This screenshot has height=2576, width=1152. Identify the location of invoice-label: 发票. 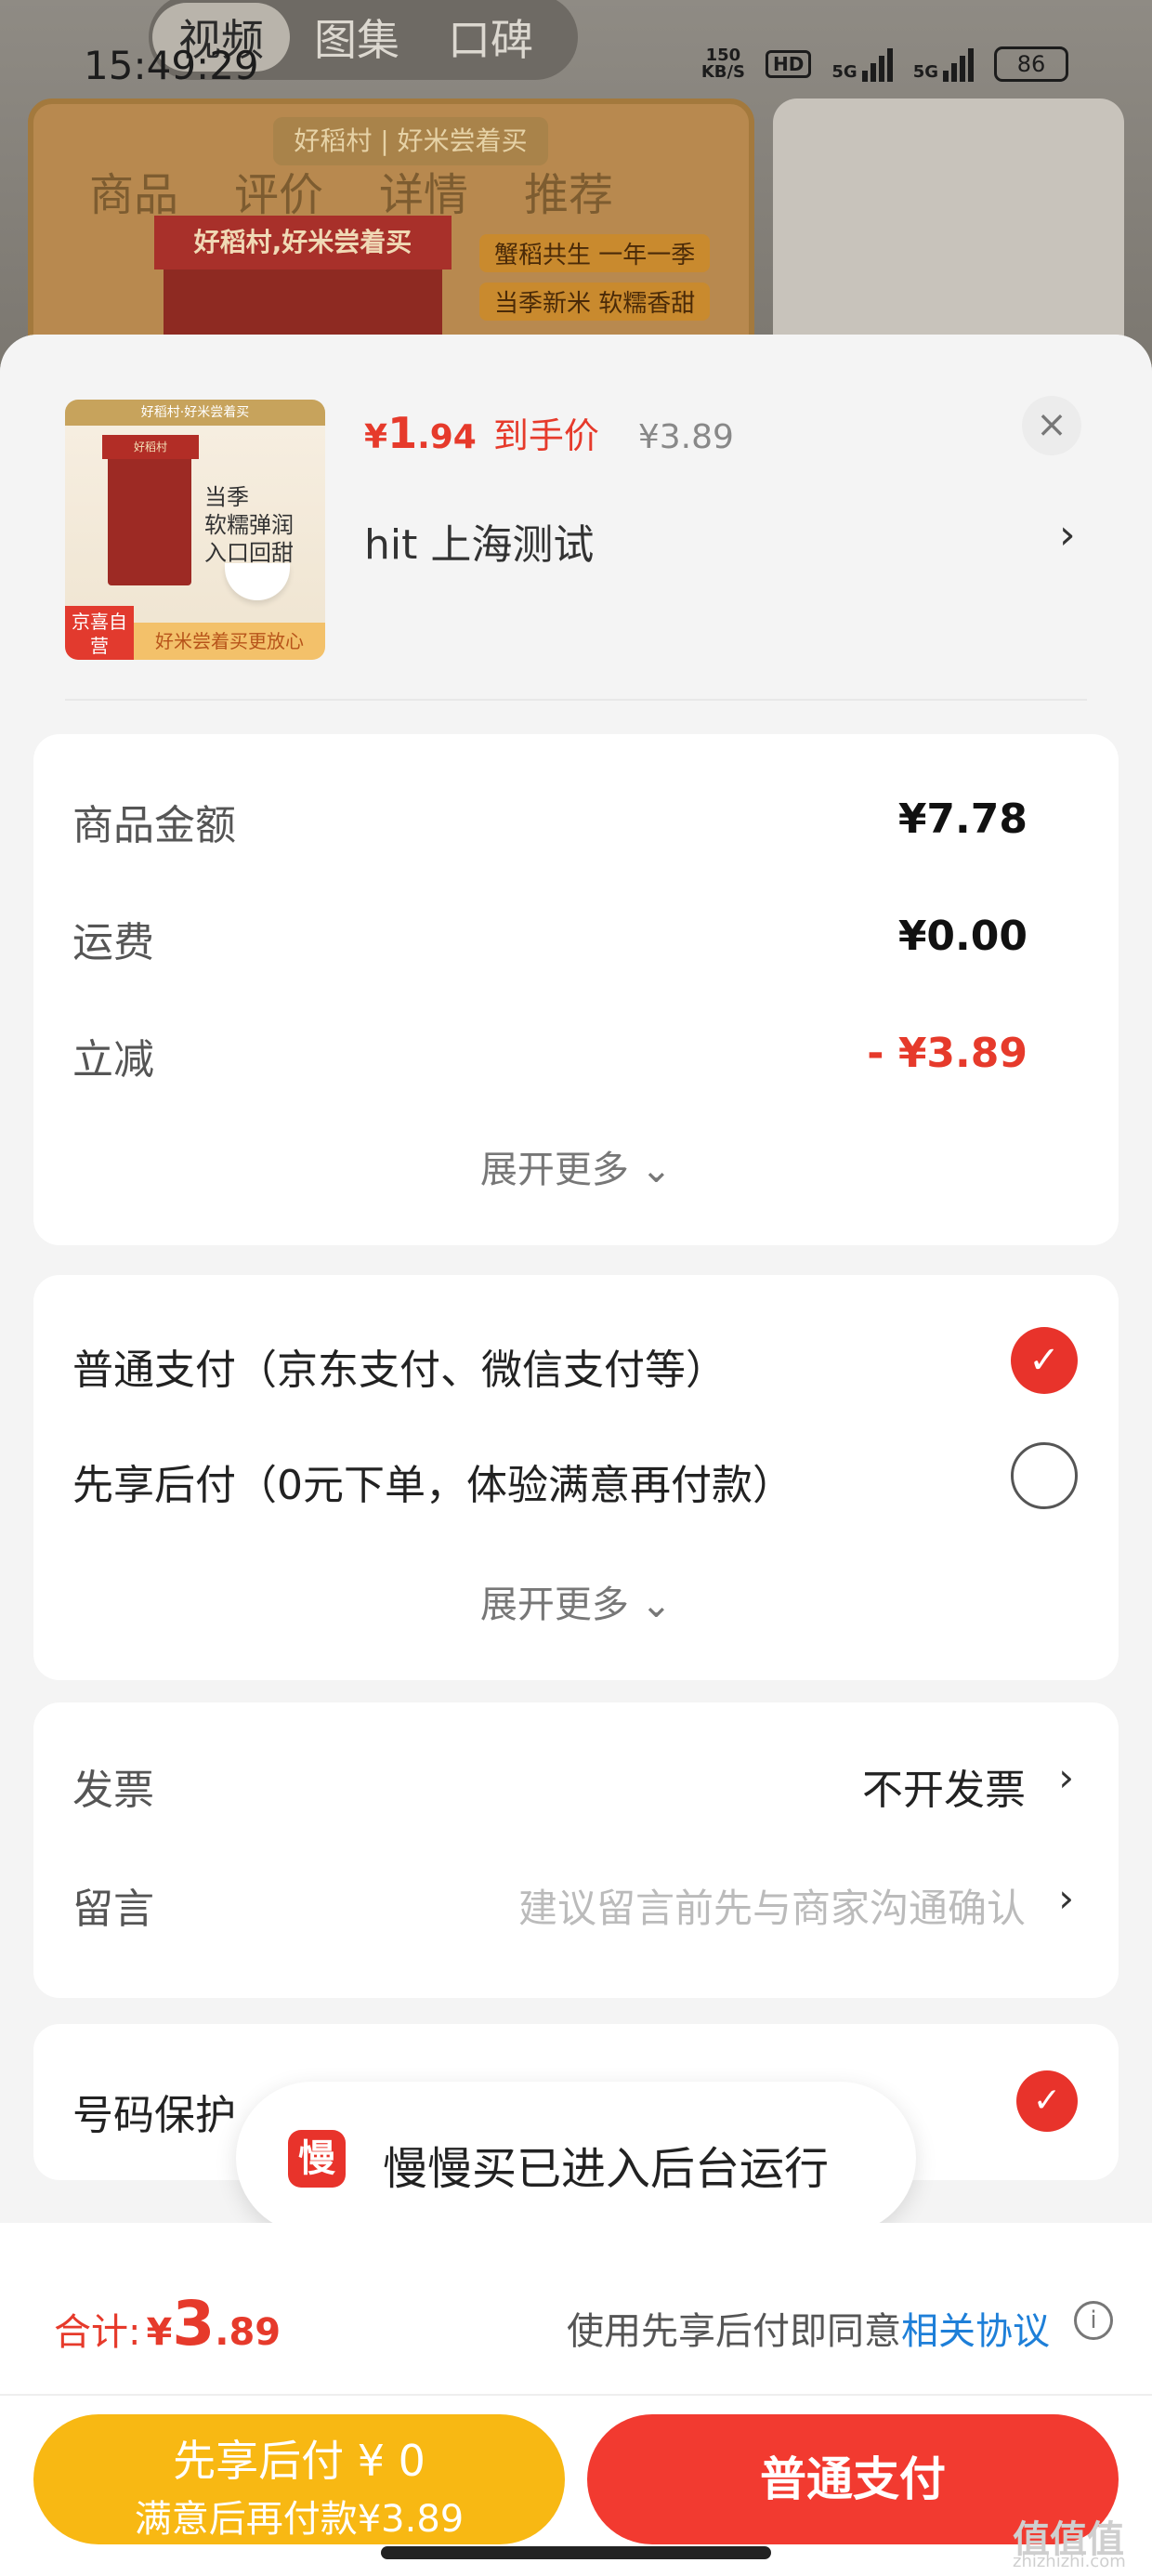
(113, 1790).